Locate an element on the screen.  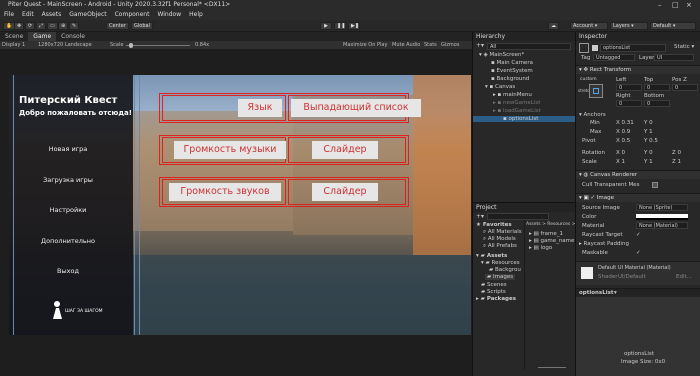
anchors-foldout: ▾ Anchors is located at coordinates (592, 115).